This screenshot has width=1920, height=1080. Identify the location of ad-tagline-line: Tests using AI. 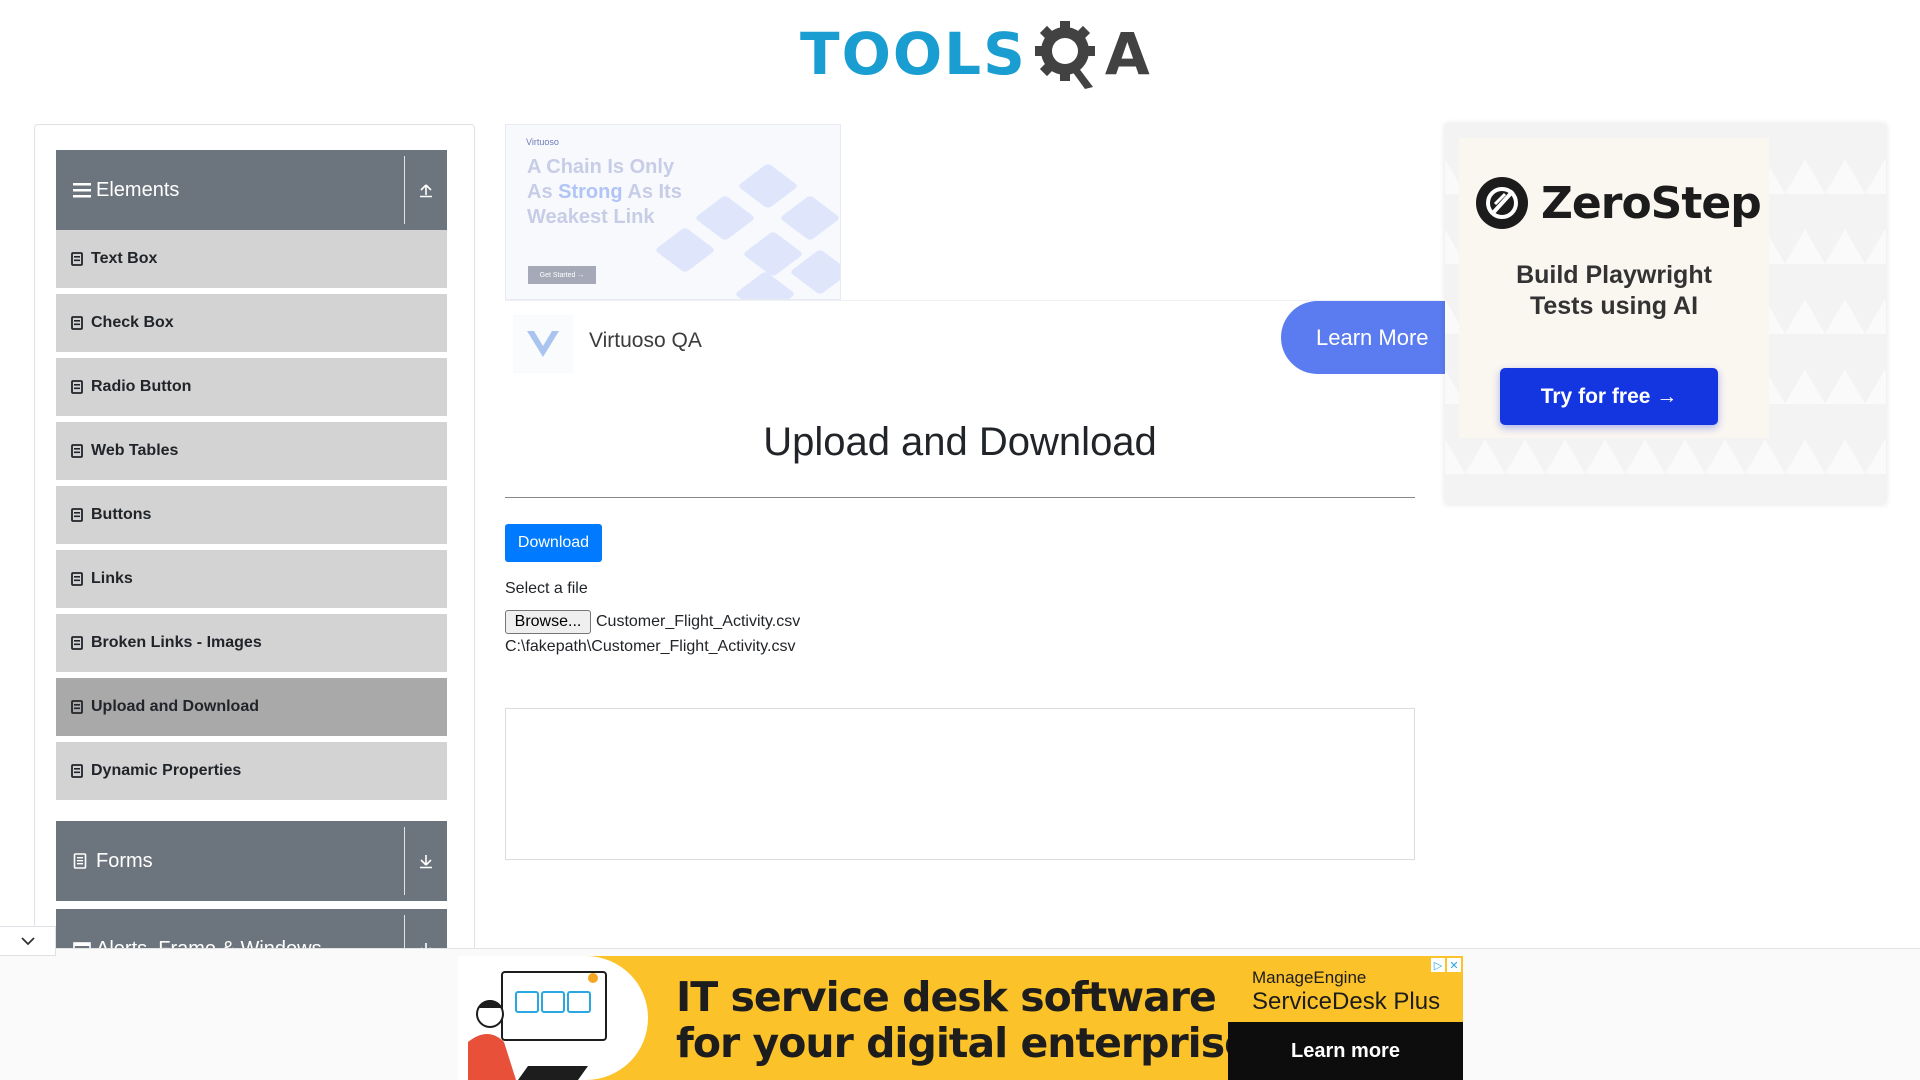
(1614, 306).